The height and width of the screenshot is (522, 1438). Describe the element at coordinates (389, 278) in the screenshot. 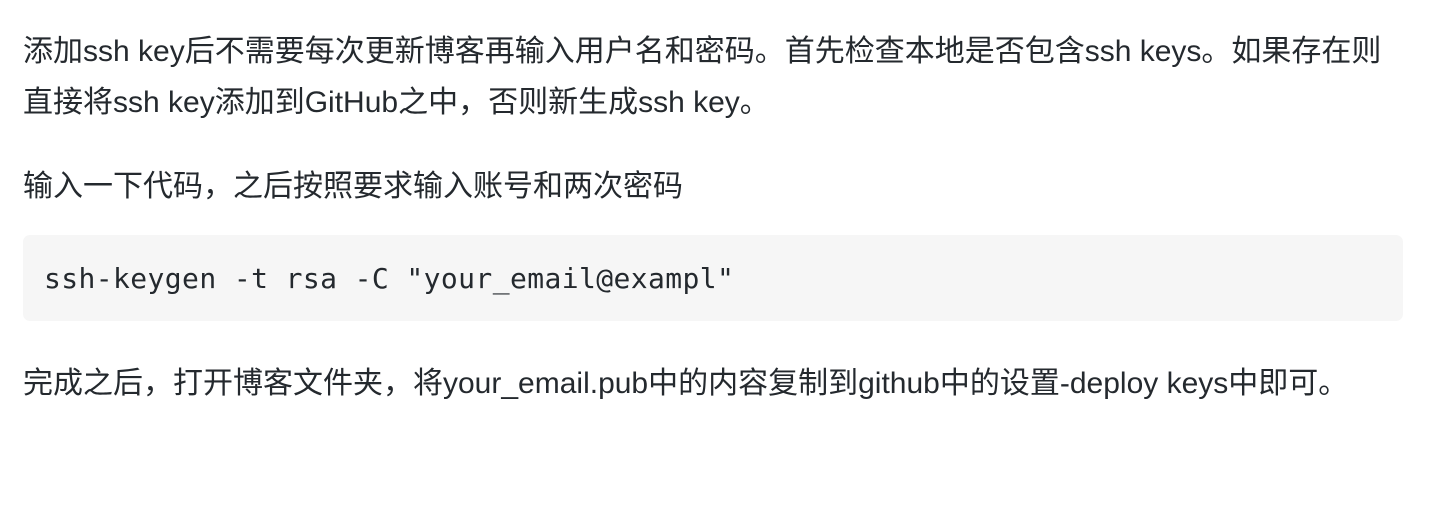

I see `code-text: ssh-keygen -t rsa -C "your_email@exampl"` at that location.